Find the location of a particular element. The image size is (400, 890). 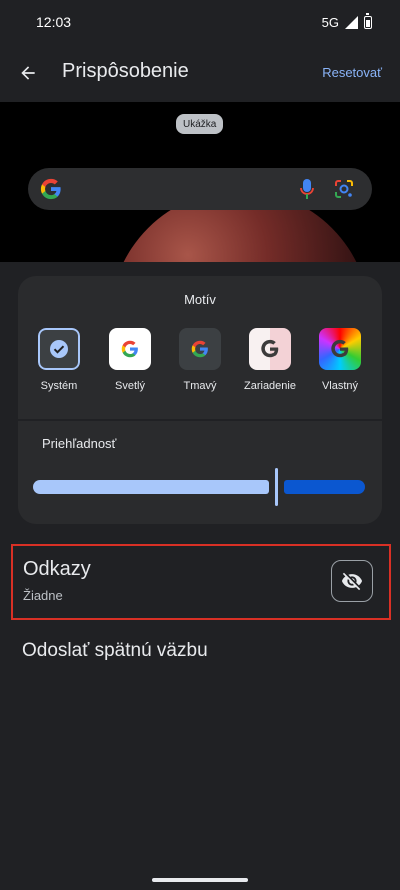

shortcuts-visibility-button is located at coordinates (352, 581).